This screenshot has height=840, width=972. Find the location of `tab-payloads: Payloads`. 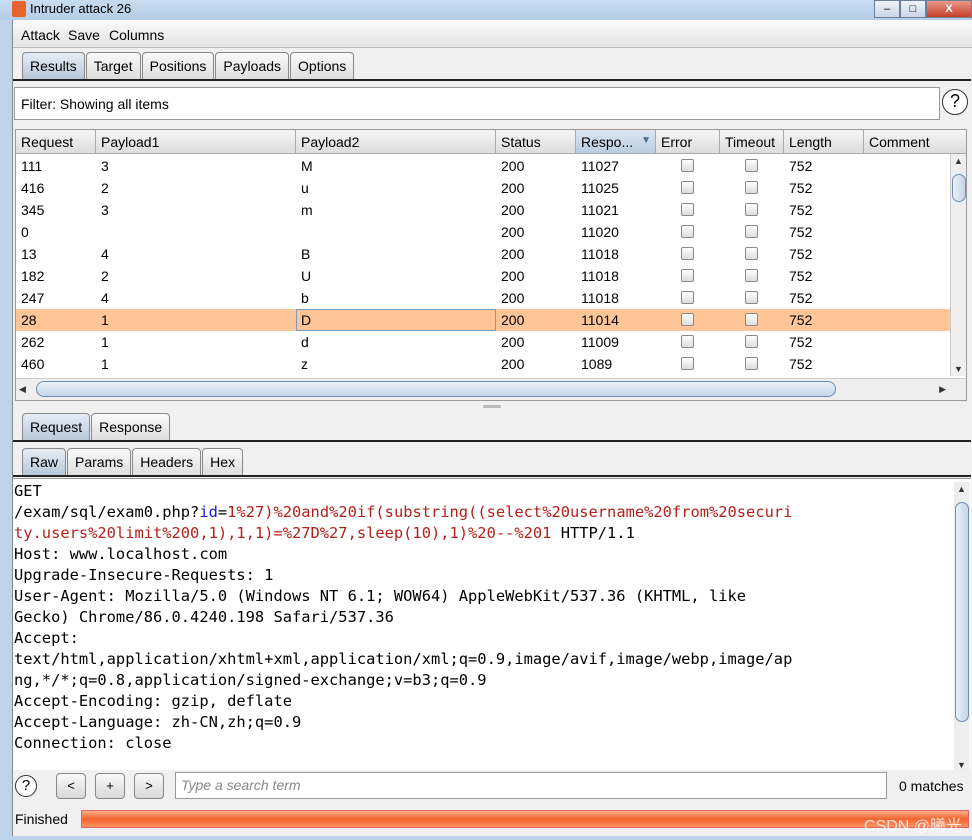

tab-payloads: Payloads is located at coordinates (252, 65).